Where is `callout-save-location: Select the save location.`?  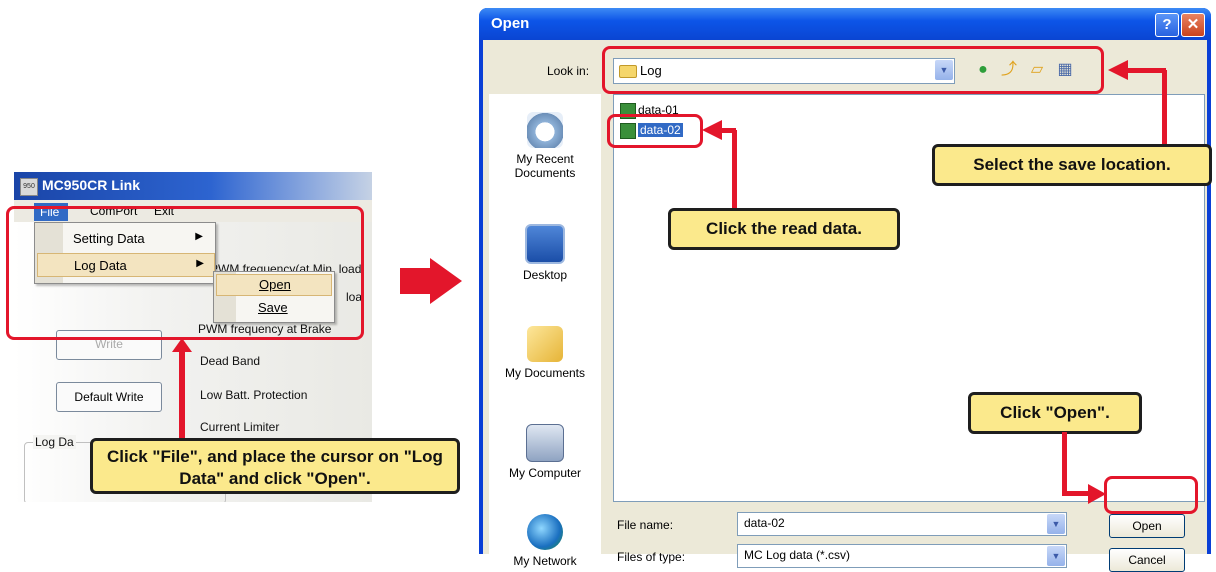
callout-save-location: Select the save location. is located at coordinates (1072, 165).